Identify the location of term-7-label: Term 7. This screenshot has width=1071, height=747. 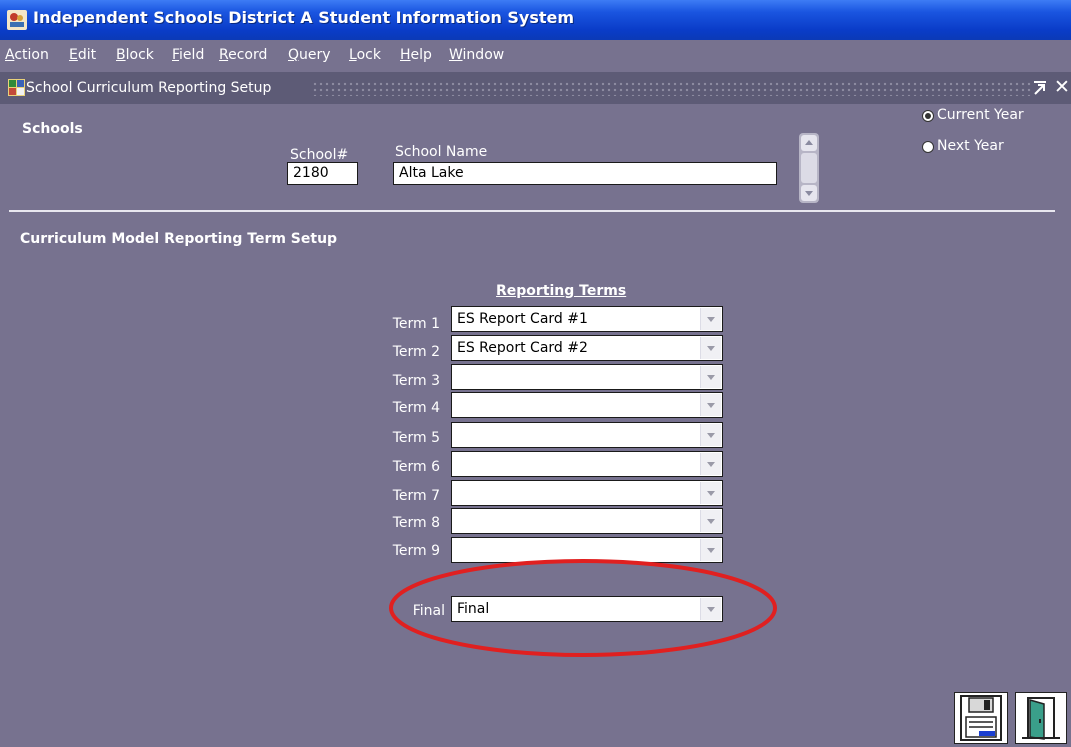
(416, 496).